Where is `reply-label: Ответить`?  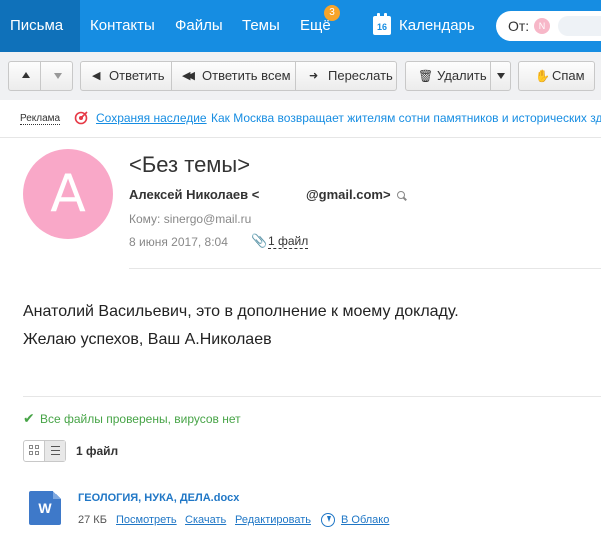 reply-label: Ответить is located at coordinates (137, 75).